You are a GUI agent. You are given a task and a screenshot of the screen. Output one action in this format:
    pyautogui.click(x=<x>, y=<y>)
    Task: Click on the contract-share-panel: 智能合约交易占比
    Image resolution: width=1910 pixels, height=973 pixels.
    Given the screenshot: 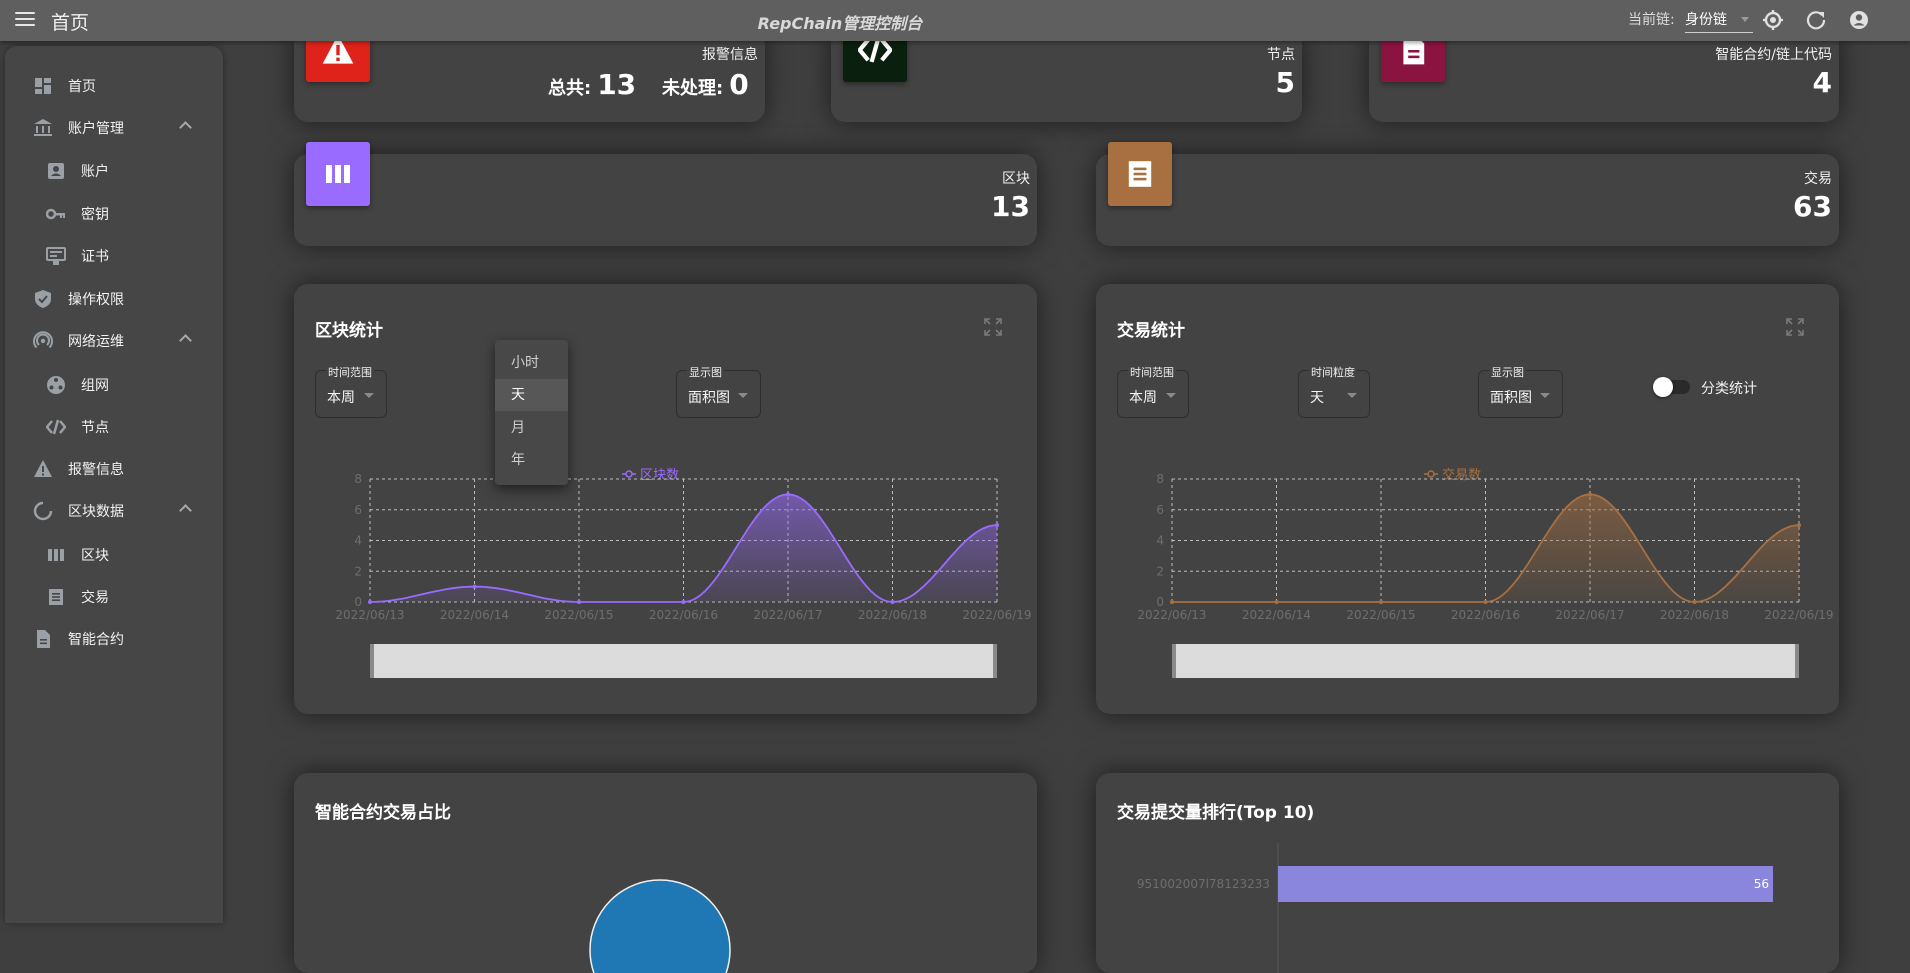 What is the action you would take?
    pyautogui.click(x=665, y=873)
    